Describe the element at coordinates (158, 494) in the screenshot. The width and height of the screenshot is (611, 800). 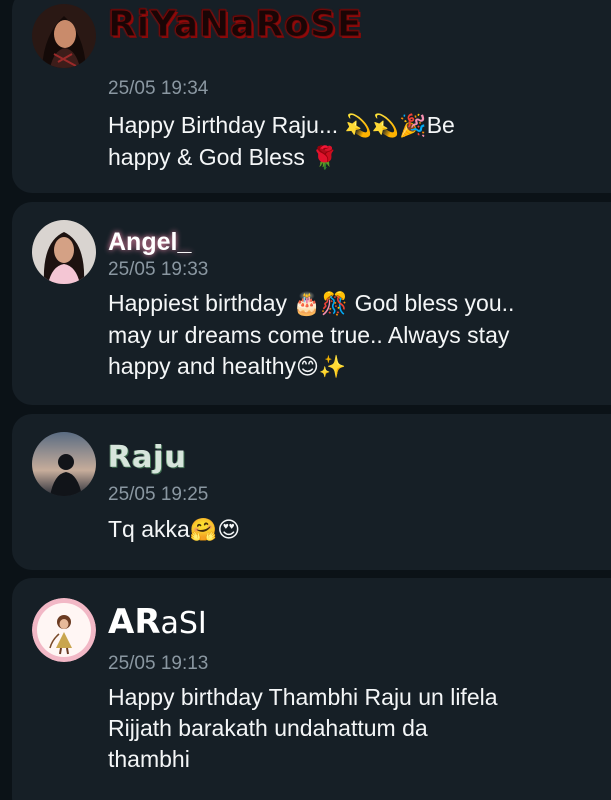
I see `timestamp: 25/05 19:25` at that location.